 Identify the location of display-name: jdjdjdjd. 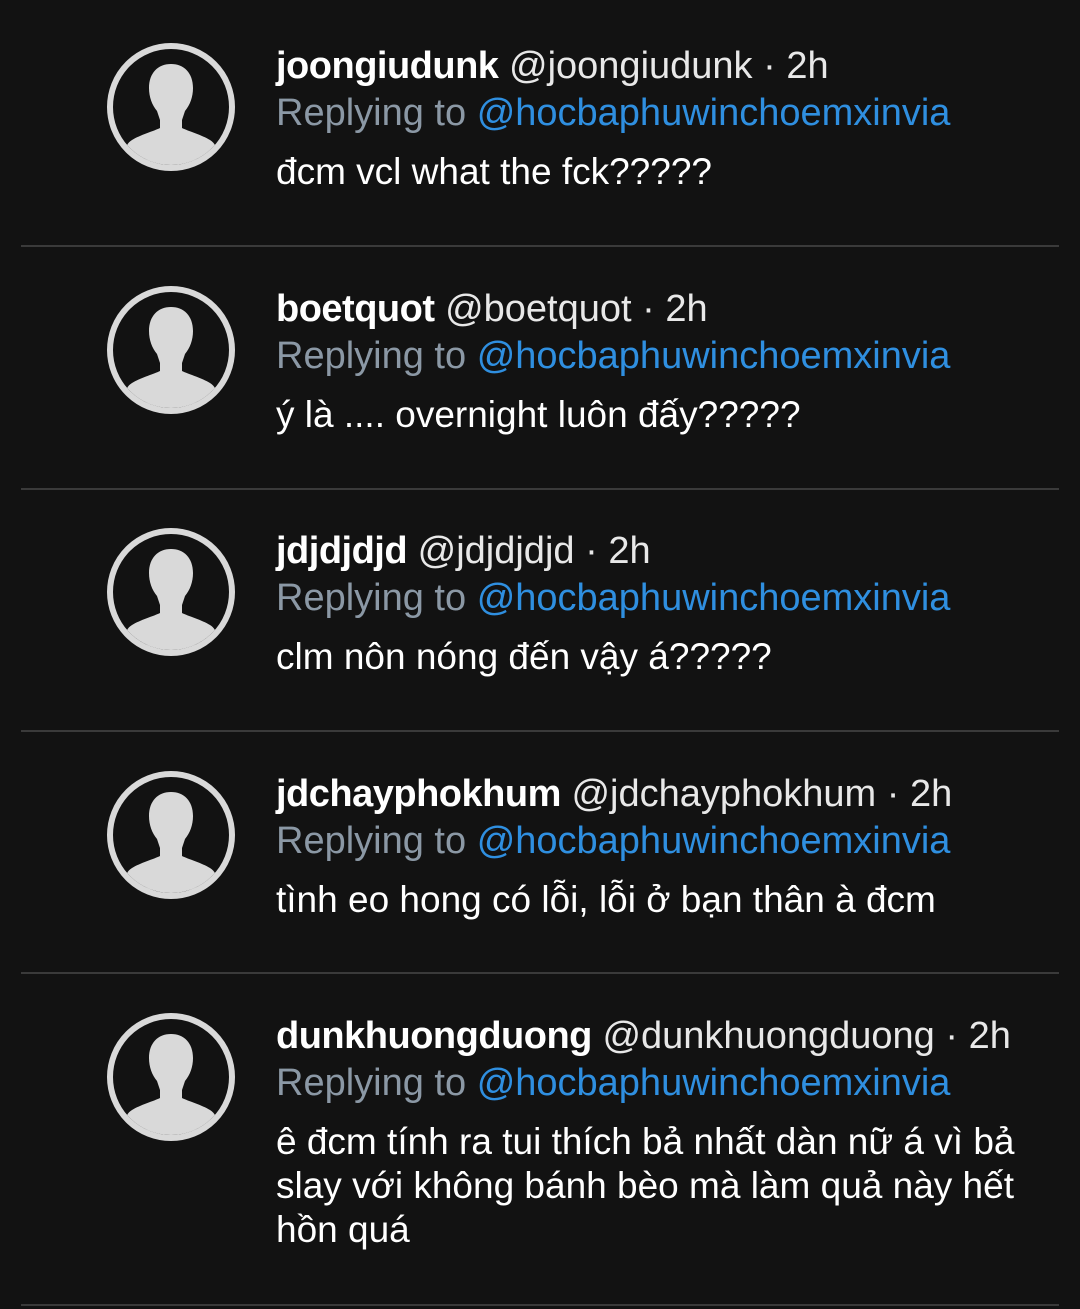
(342, 551).